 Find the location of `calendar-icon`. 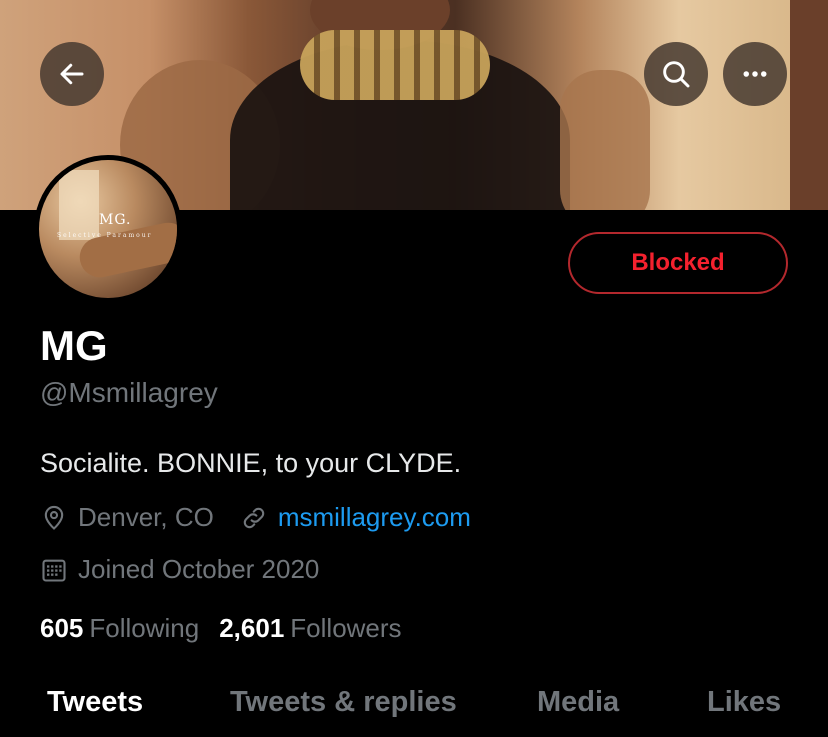

calendar-icon is located at coordinates (54, 570).